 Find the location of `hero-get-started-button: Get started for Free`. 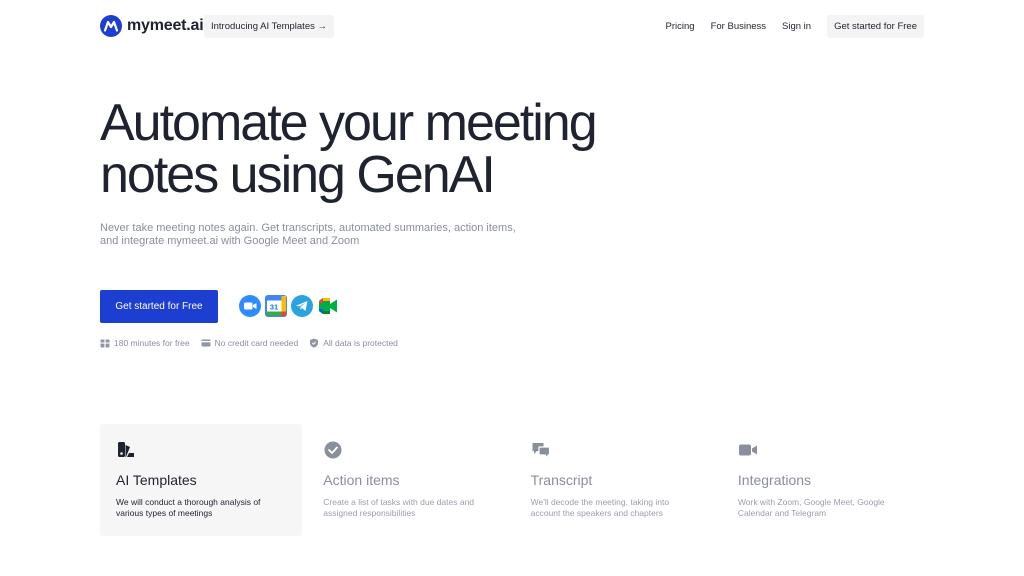

hero-get-started-button: Get started for Free is located at coordinates (159, 306).